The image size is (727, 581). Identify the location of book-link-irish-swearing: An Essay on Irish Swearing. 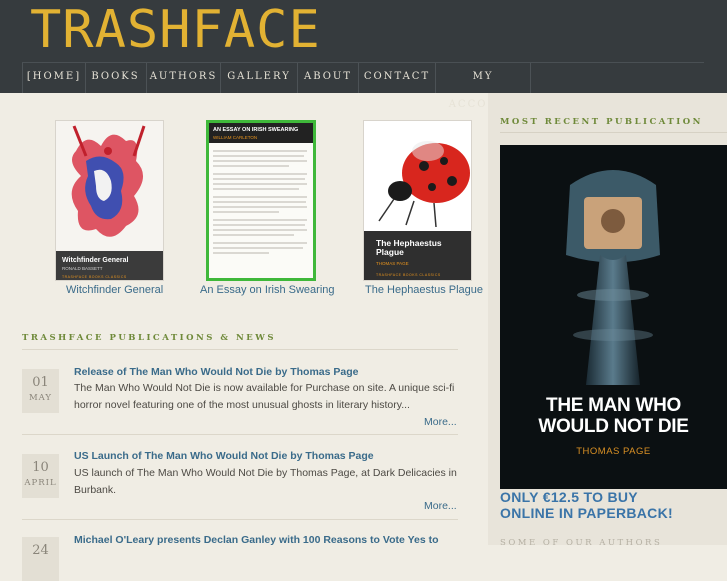
(267, 290).